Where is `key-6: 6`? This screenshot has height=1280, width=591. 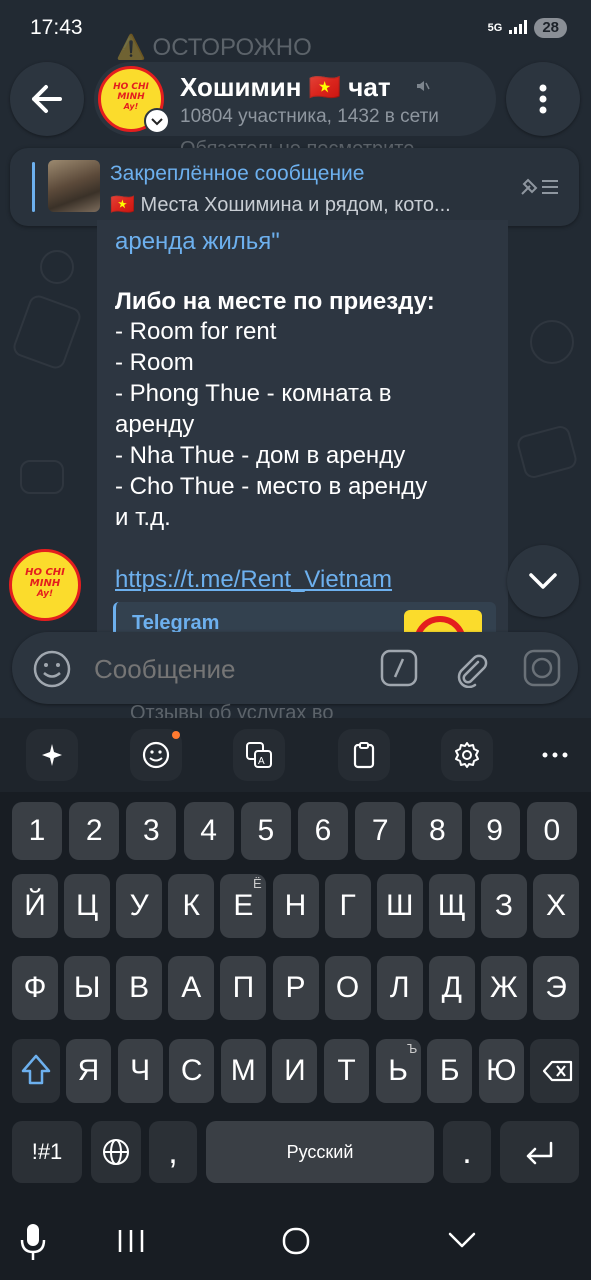 key-6: 6 is located at coordinates (323, 831).